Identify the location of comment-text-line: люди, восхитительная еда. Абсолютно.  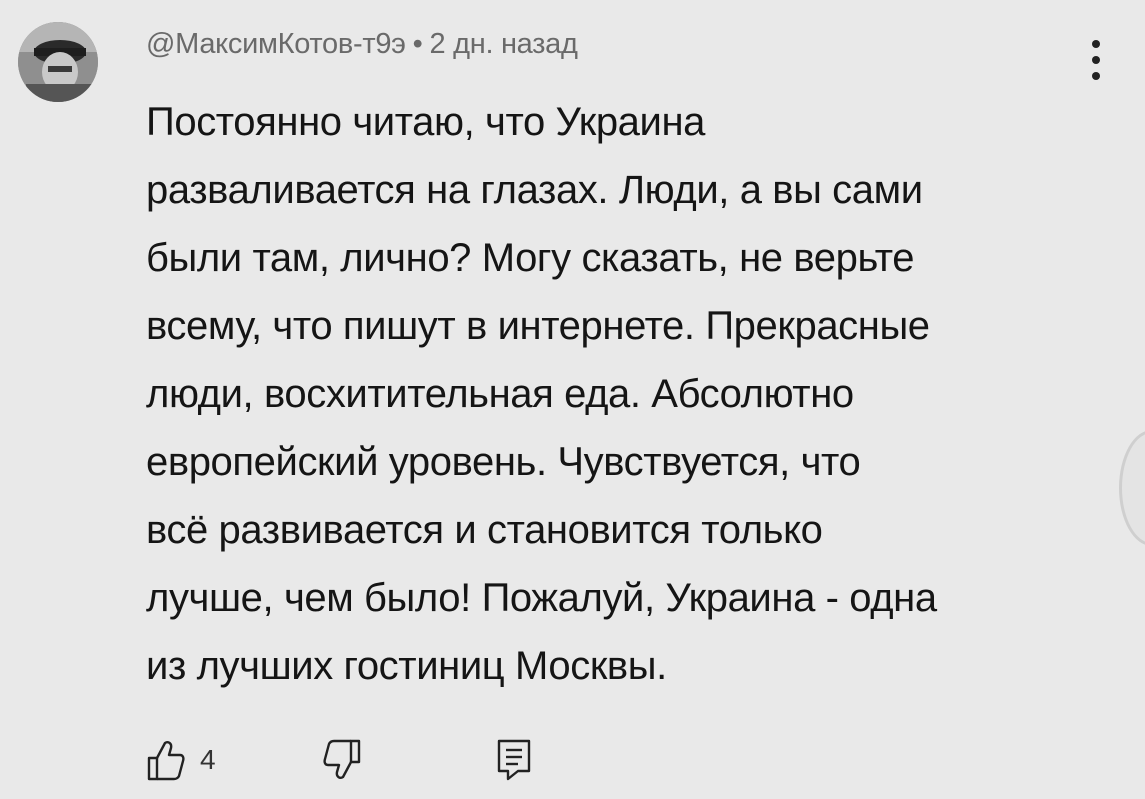
(500, 394).